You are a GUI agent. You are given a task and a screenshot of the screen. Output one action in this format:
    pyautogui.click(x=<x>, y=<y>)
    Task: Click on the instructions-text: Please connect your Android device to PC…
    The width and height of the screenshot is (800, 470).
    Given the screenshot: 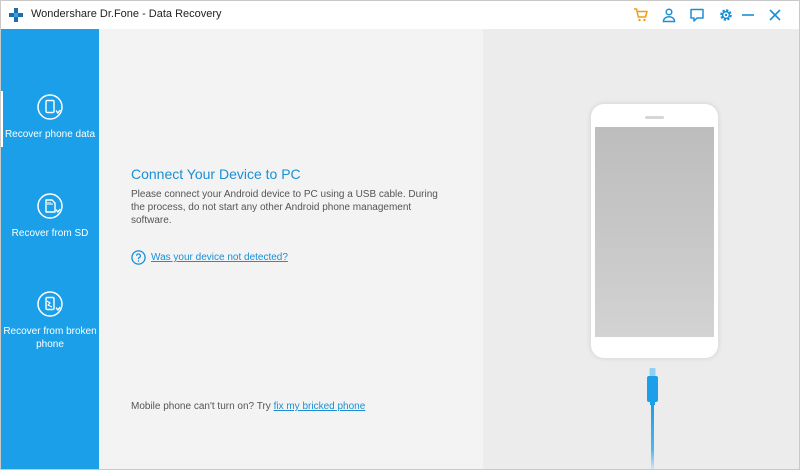 What is the action you would take?
    pyautogui.click(x=284, y=207)
    